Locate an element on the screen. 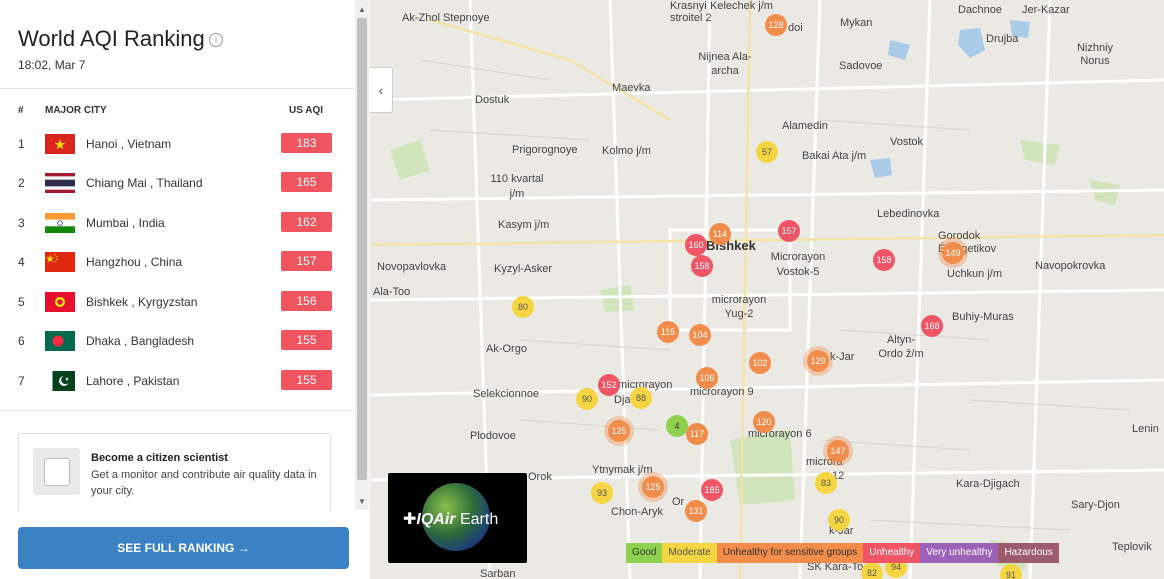 This screenshot has height=579, width=1164. thailand-flag-icon is located at coordinates (60, 183).